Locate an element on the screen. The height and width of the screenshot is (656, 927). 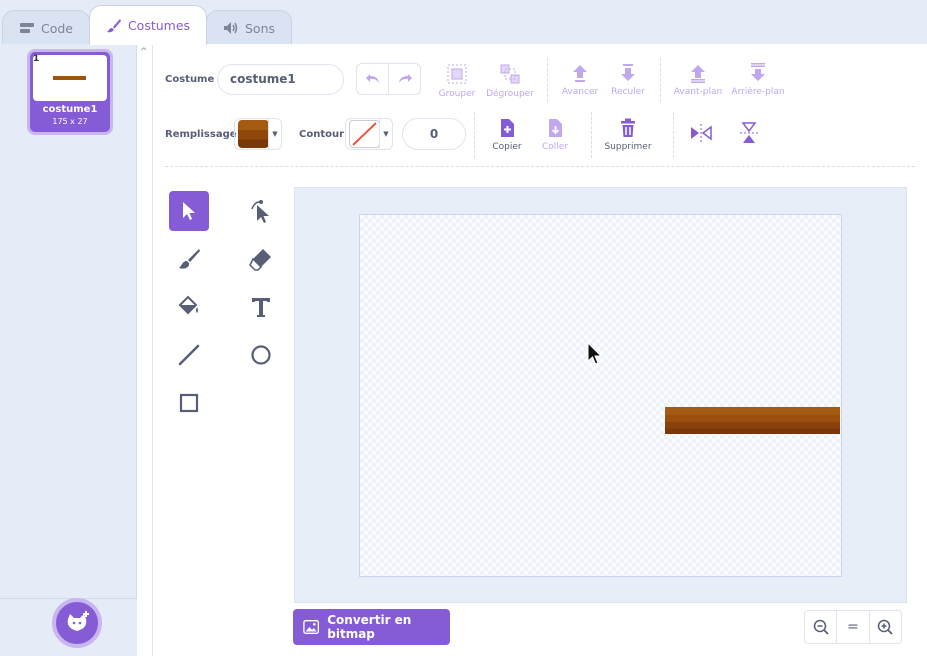
zoom-out-button is located at coordinates (820, 627).